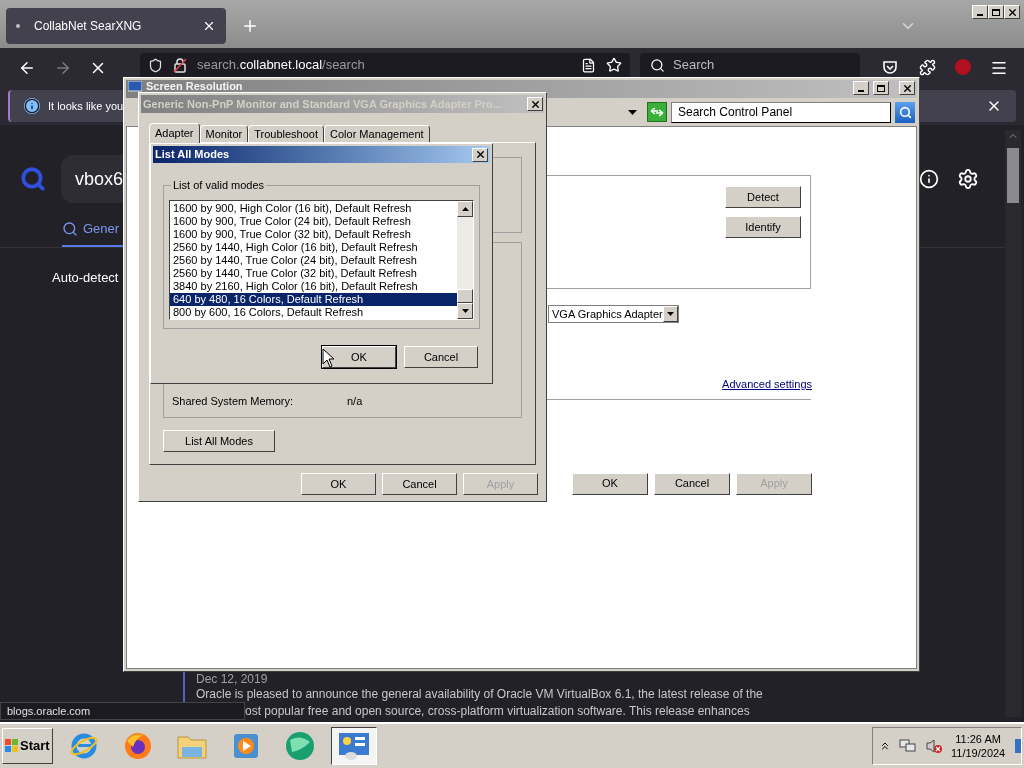 This screenshot has height=768, width=1024. I want to click on mode-item: 3840 by 2160, High Color (16 bit), Default Refresh, so click(313, 286).